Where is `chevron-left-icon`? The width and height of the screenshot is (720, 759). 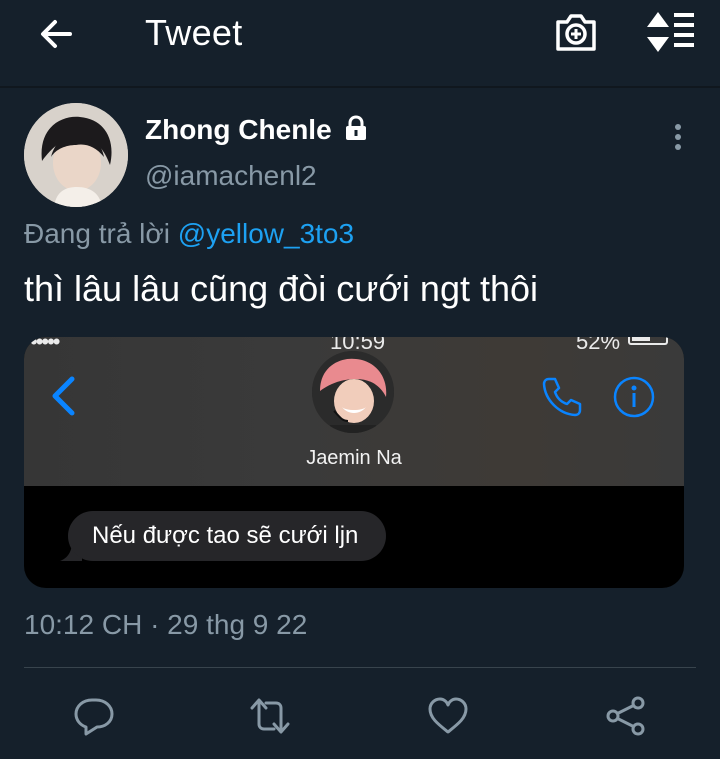
chevron-left-icon is located at coordinates (63, 396).